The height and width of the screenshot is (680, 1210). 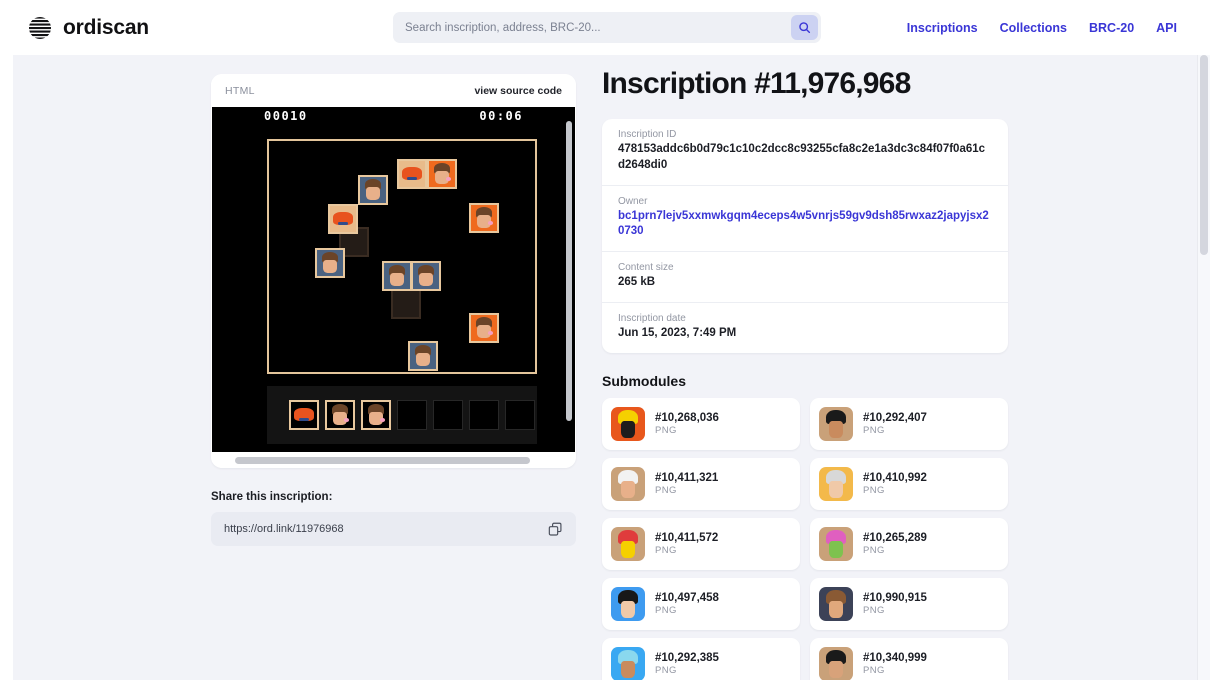 I want to click on info-row-inscription-date: Inscription date Jun 15, 2023, 7:49 PM, so click(x=805, y=328).